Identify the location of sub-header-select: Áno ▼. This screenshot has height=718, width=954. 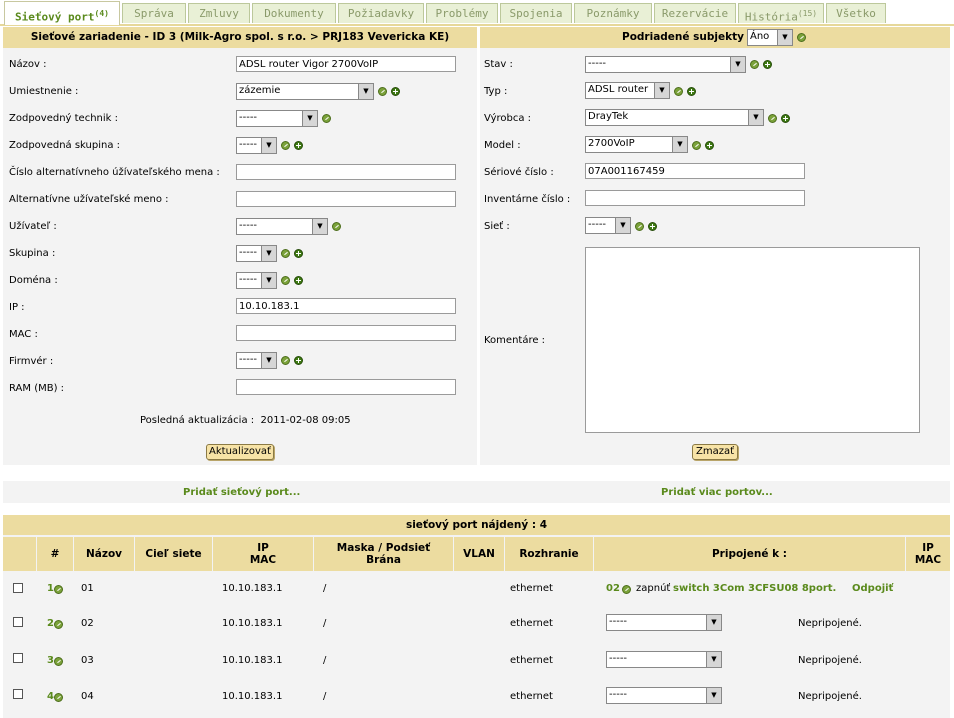
(770, 37).